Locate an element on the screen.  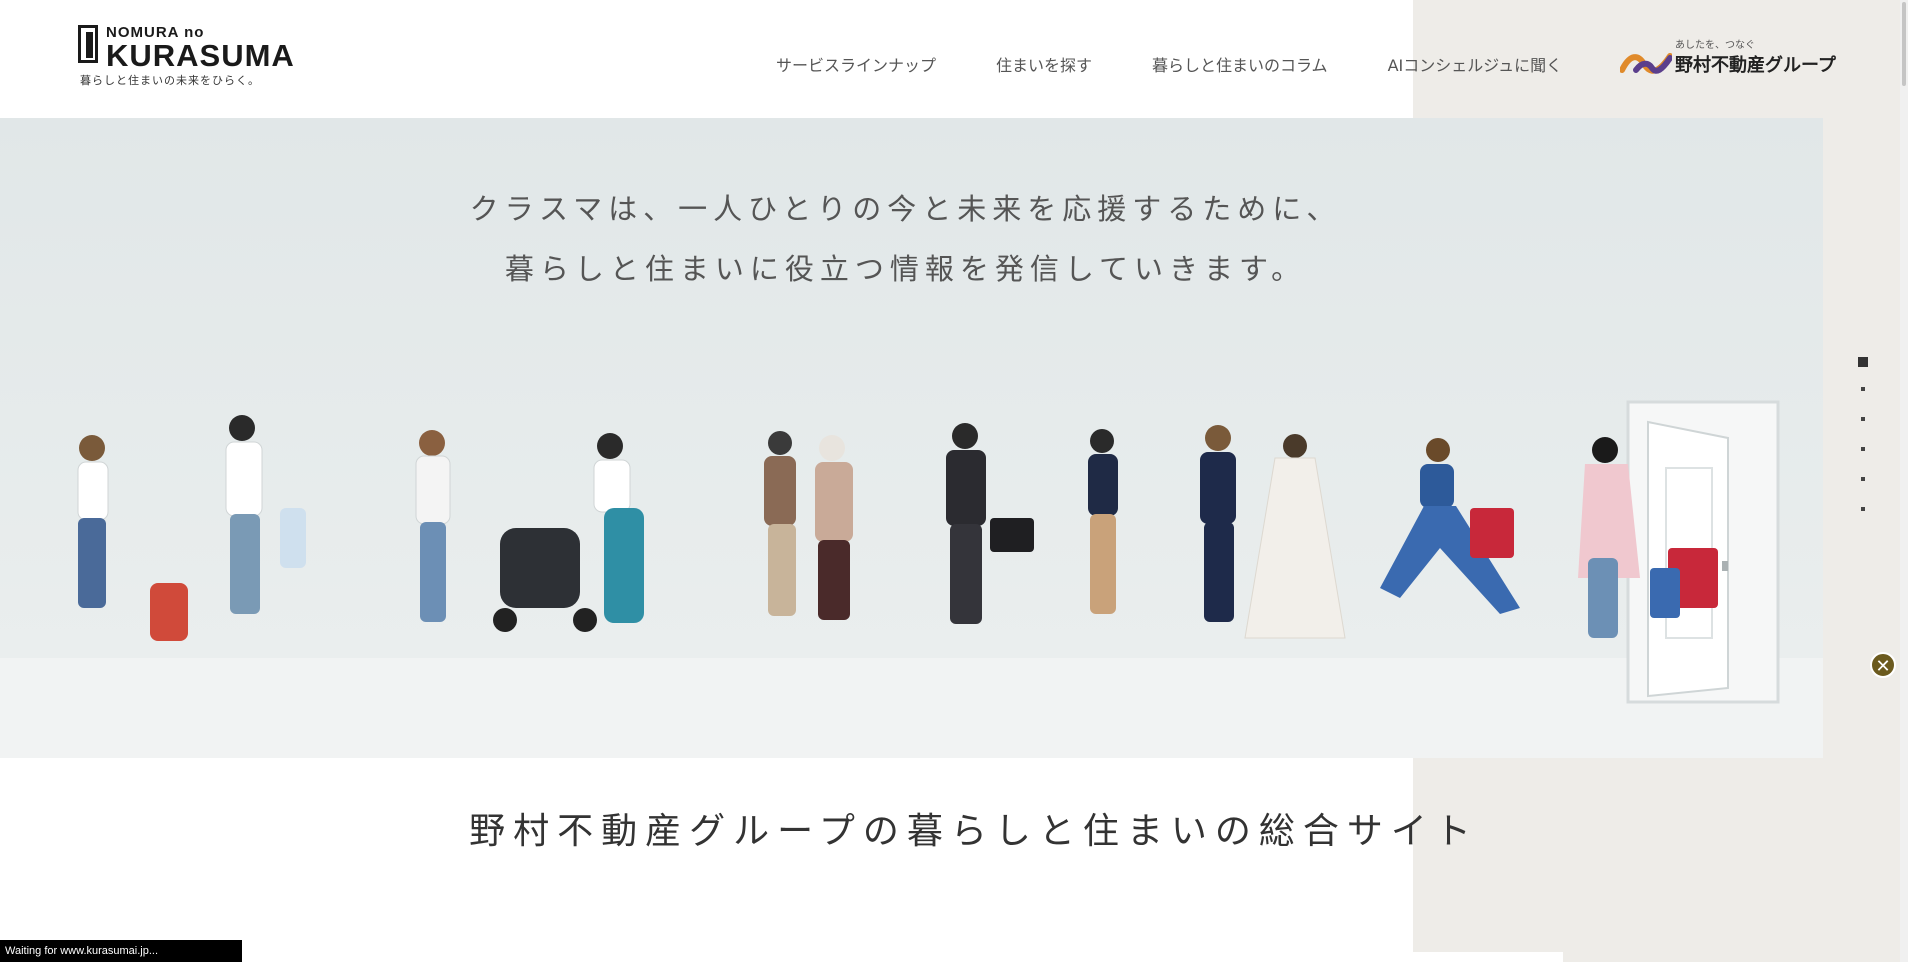
logo-tagline: 暮らしと住まいの未来をひらく。 is located at coordinates (170, 80).